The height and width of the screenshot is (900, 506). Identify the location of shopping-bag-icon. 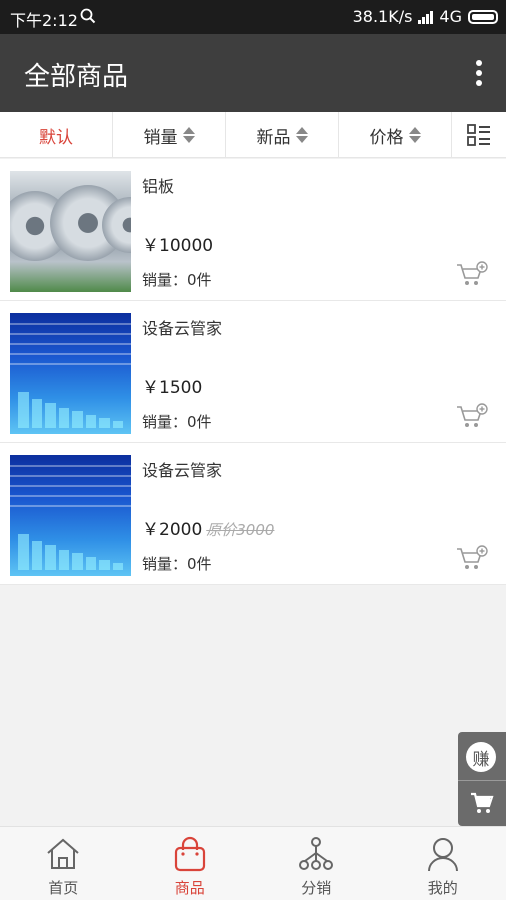
(190, 854).